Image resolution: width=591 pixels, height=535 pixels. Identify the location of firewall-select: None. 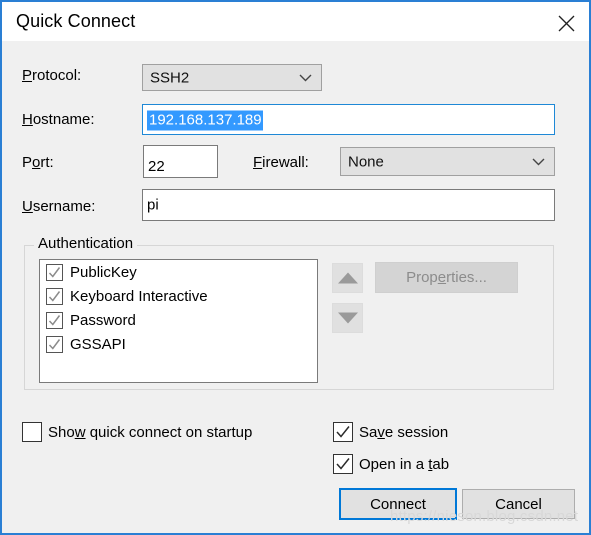
(447, 161).